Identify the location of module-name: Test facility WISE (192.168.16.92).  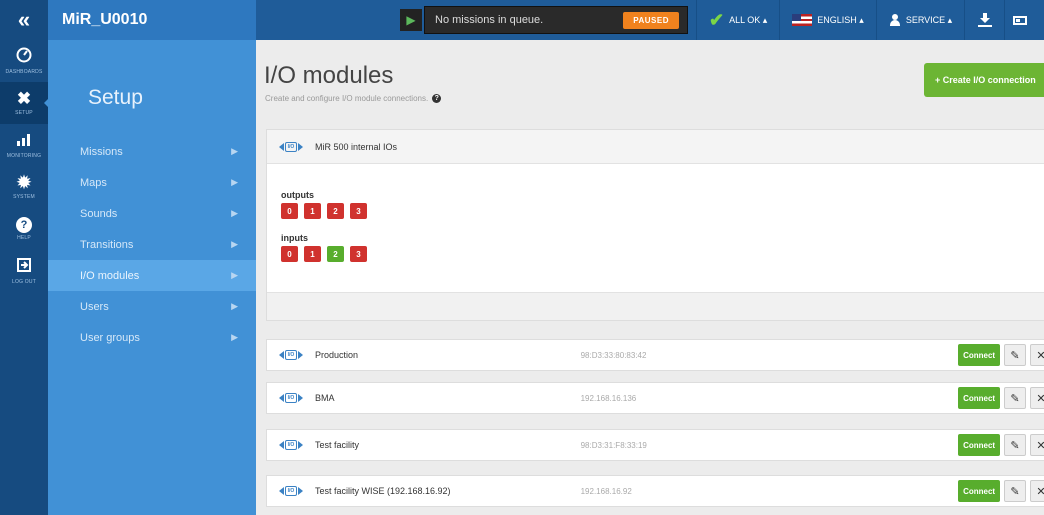
(382, 491).